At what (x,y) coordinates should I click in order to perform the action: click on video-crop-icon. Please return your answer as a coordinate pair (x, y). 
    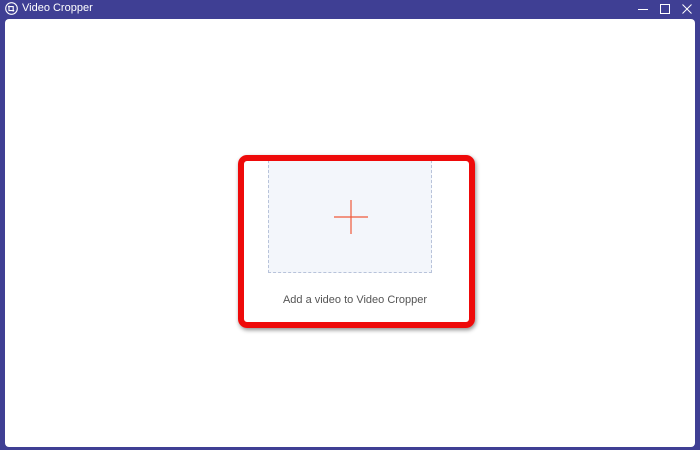
    Looking at the image, I should click on (11, 8).